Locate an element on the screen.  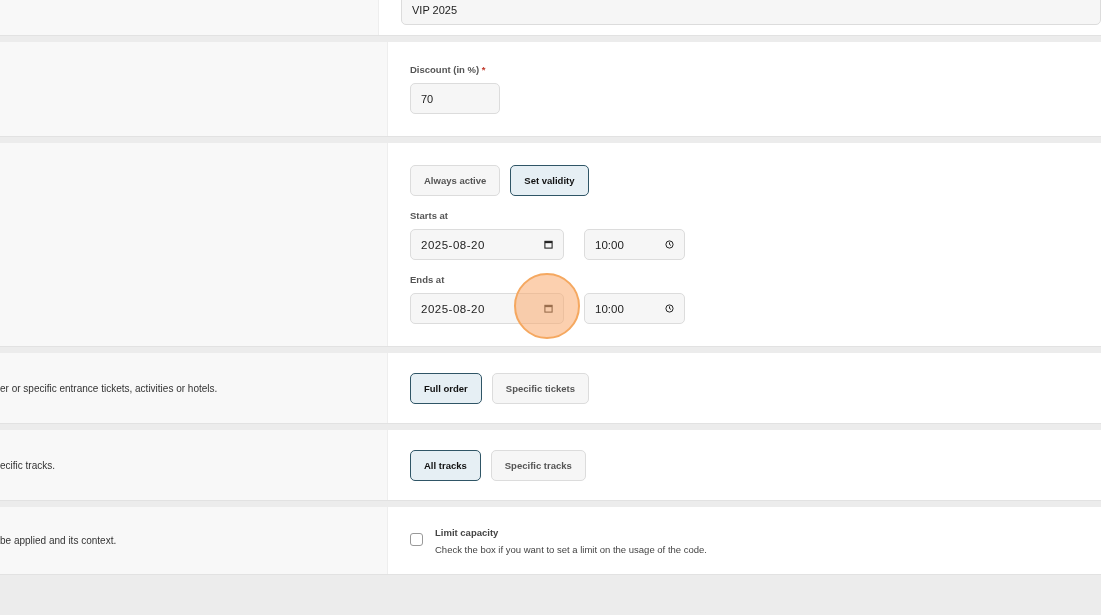
option-button: Always active is located at coordinates (455, 180).